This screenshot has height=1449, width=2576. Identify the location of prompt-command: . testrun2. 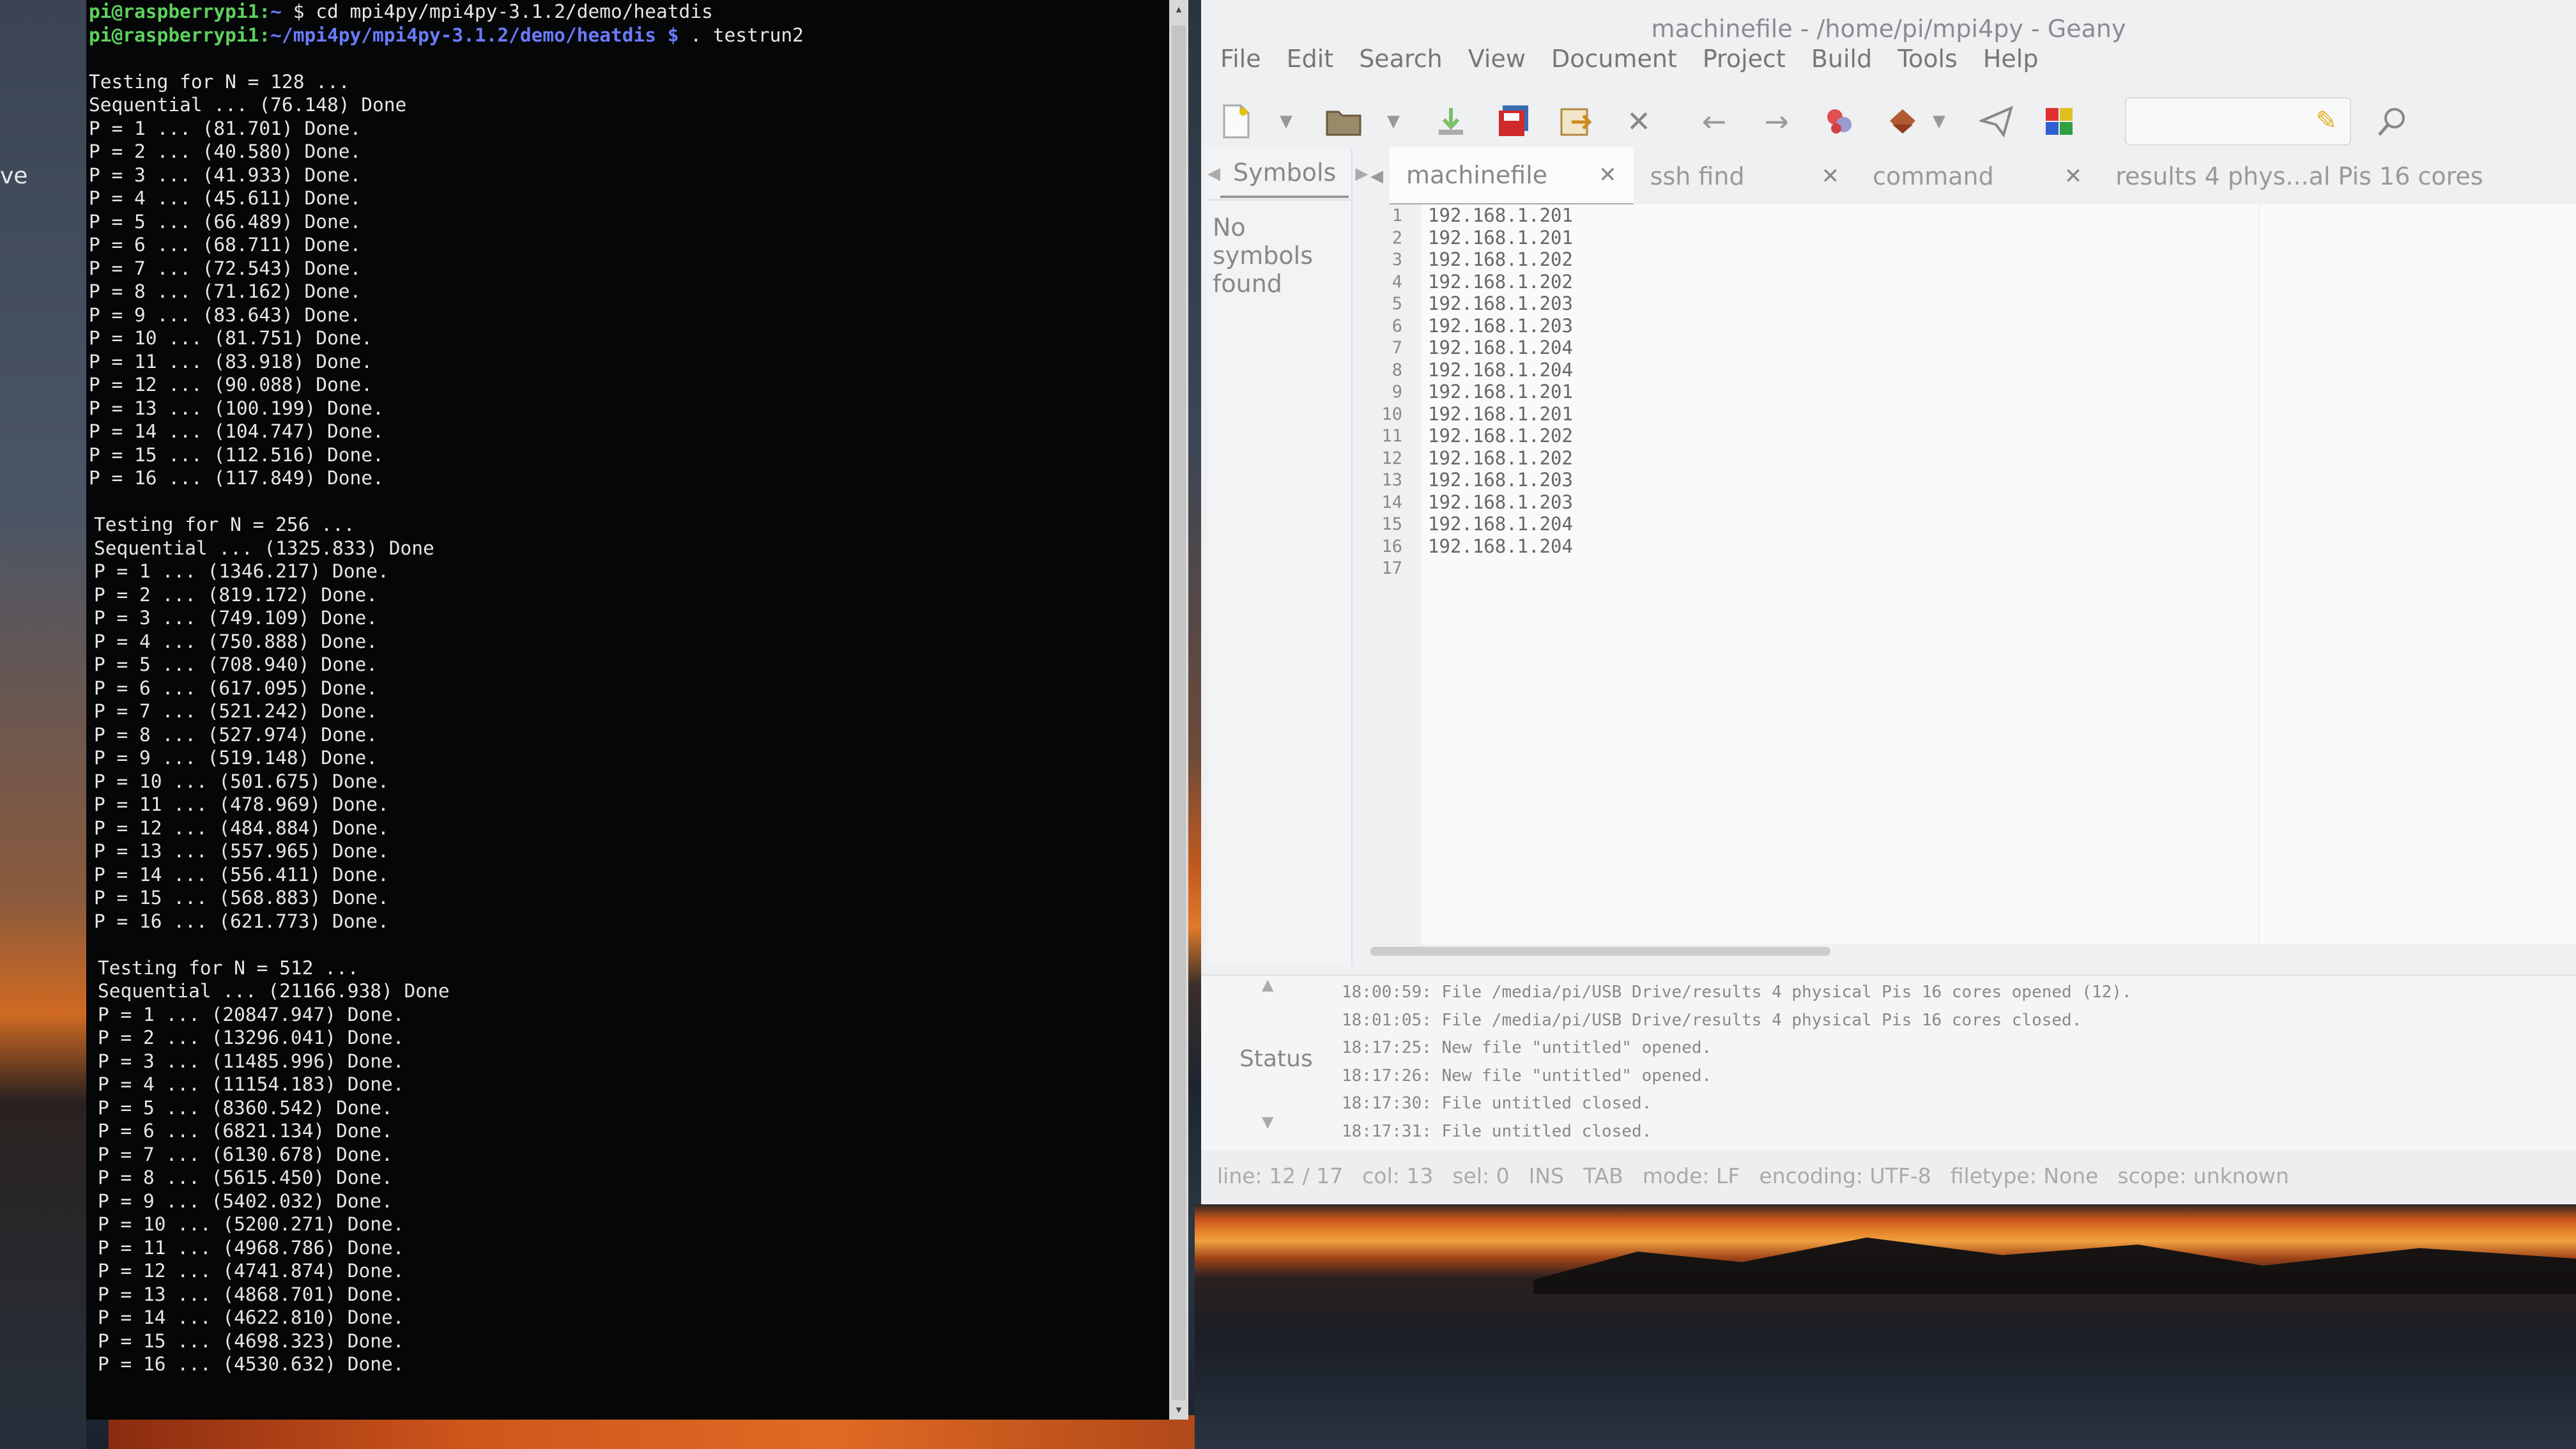
(741, 35).